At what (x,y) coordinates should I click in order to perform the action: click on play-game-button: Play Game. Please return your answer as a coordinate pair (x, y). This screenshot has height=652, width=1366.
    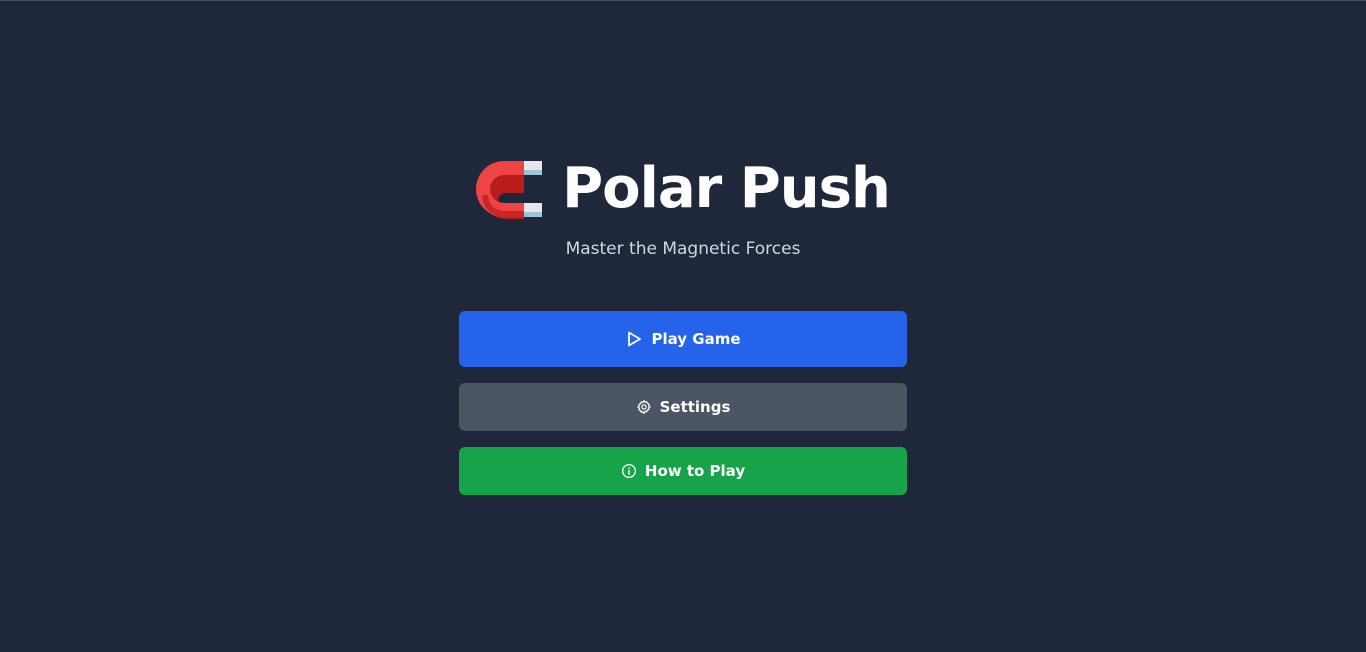
    Looking at the image, I should click on (683, 339).